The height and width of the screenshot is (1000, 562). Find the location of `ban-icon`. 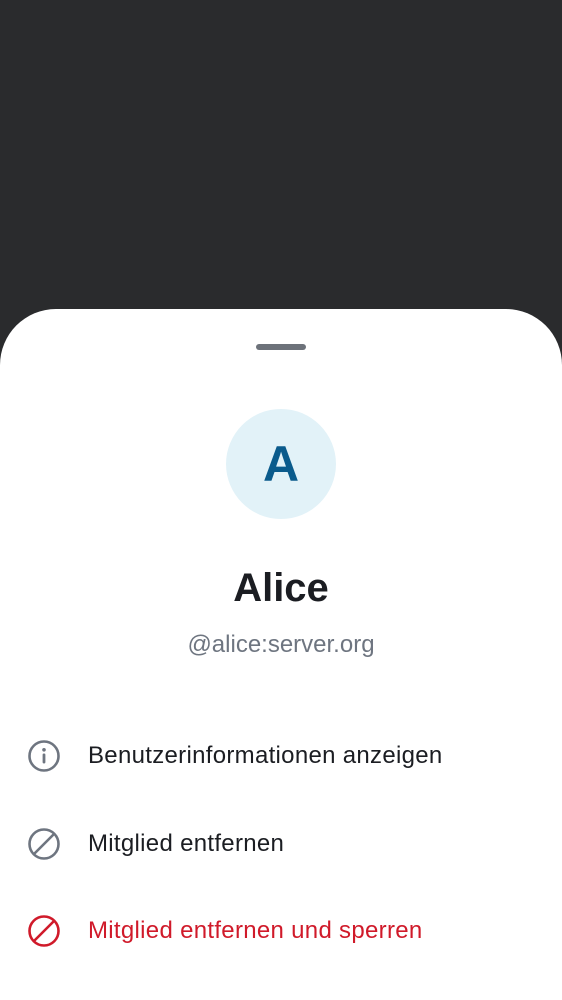

ban-icon is located at coordinates (44, 931).